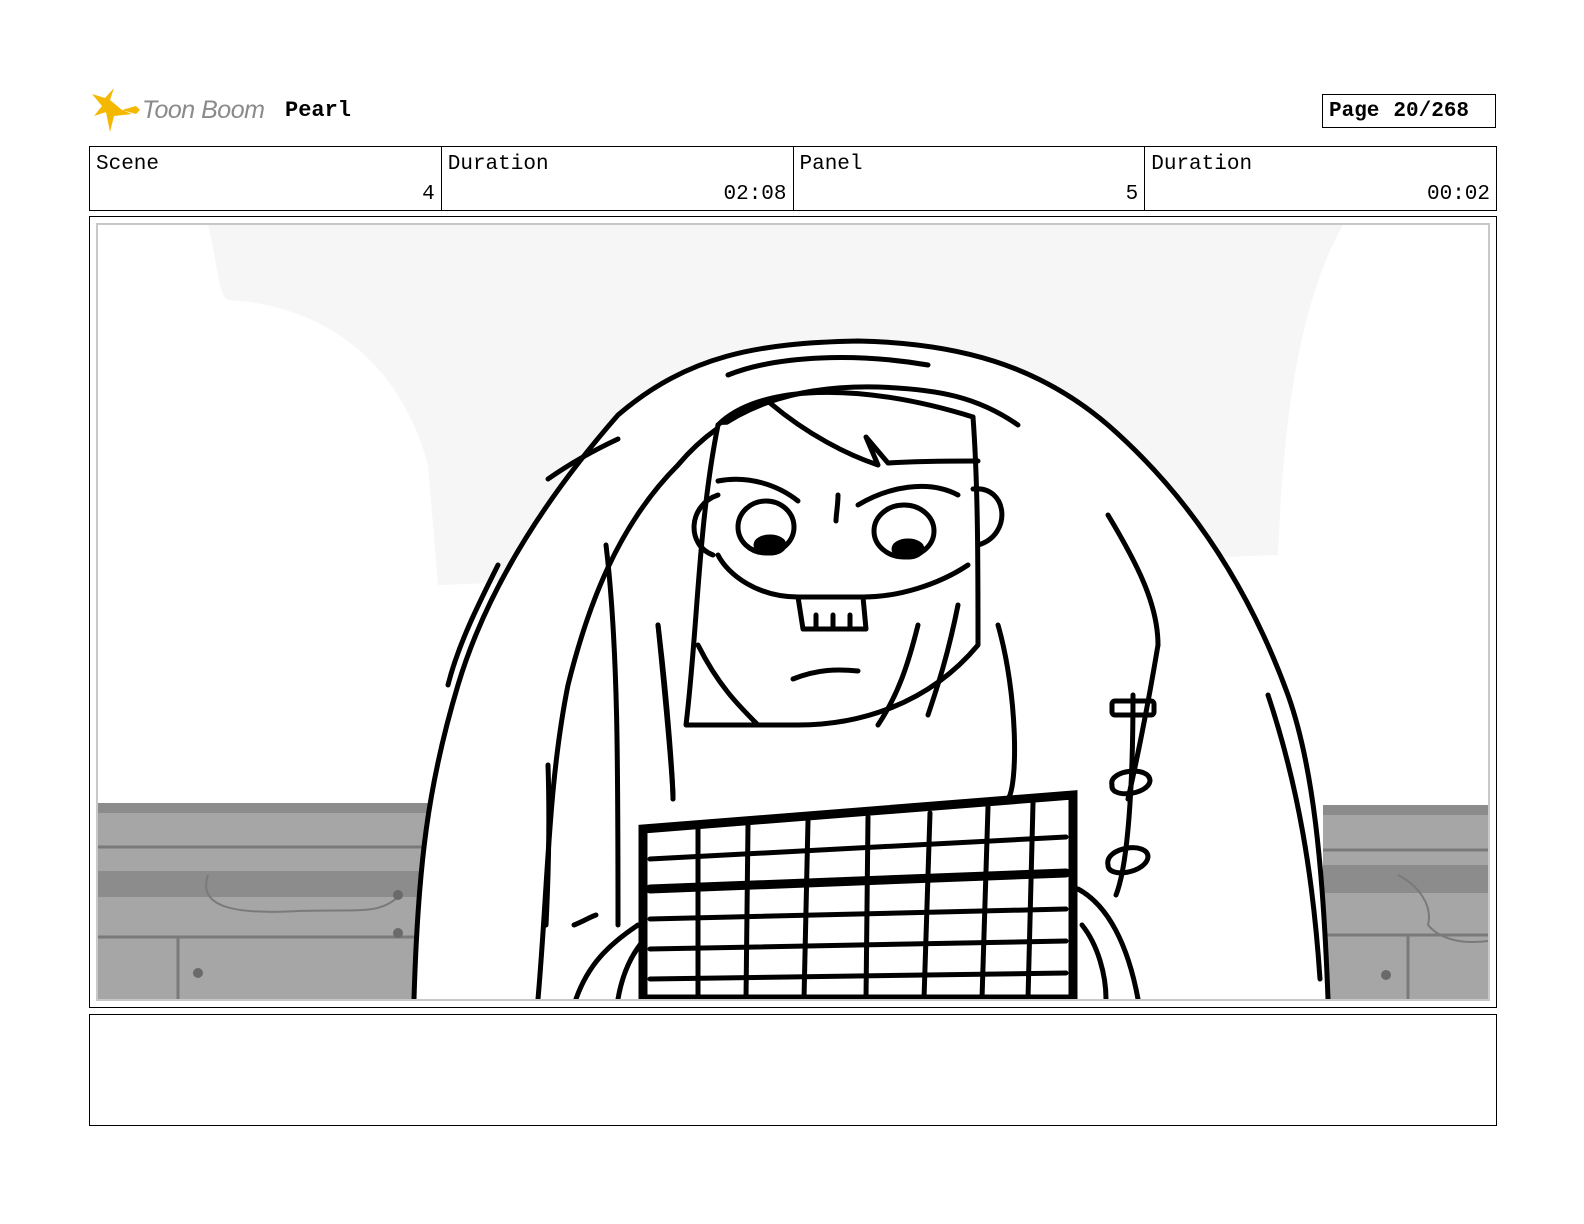 This screenshot has width=1584, height=1224. What do you see at coordinates (1354, 111) in the screenshot?
I see `page-label: Page` at bounding box center [1354, 111].